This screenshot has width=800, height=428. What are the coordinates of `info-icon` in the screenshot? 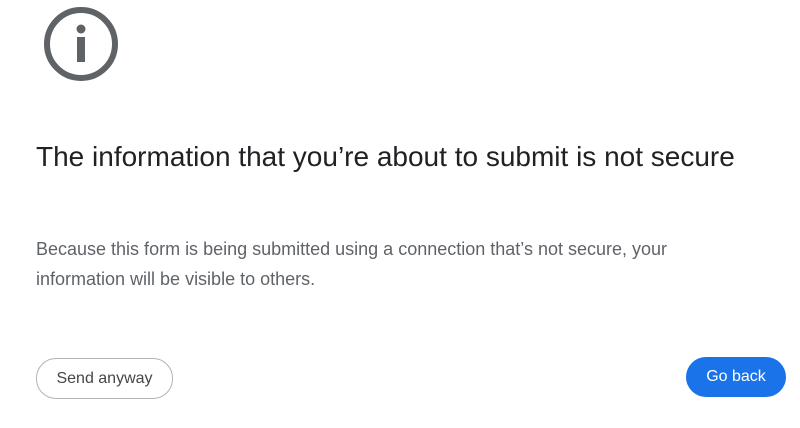 It's located at (81, 44).